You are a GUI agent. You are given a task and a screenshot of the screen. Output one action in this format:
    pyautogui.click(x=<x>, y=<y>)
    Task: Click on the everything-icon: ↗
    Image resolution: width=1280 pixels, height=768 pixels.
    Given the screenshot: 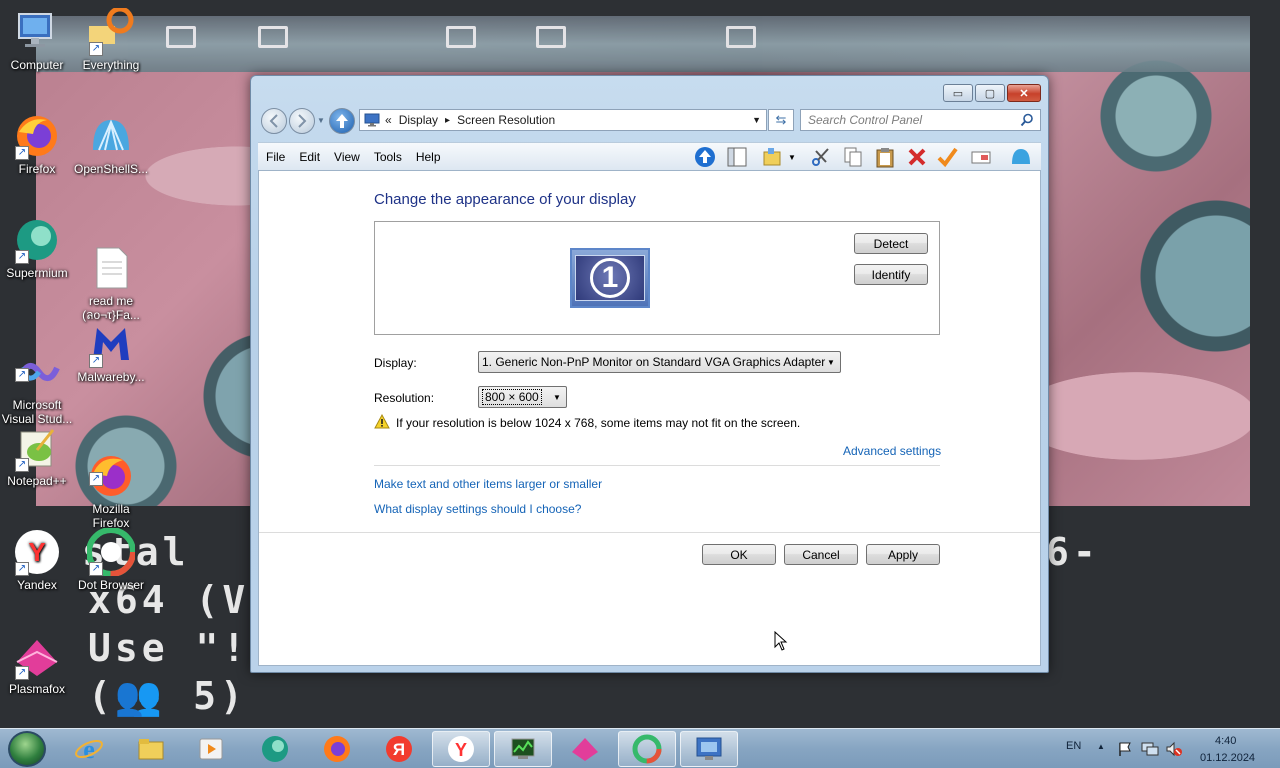 What is the action you would take?
    pyautogui.click(x=111, y=31)
    